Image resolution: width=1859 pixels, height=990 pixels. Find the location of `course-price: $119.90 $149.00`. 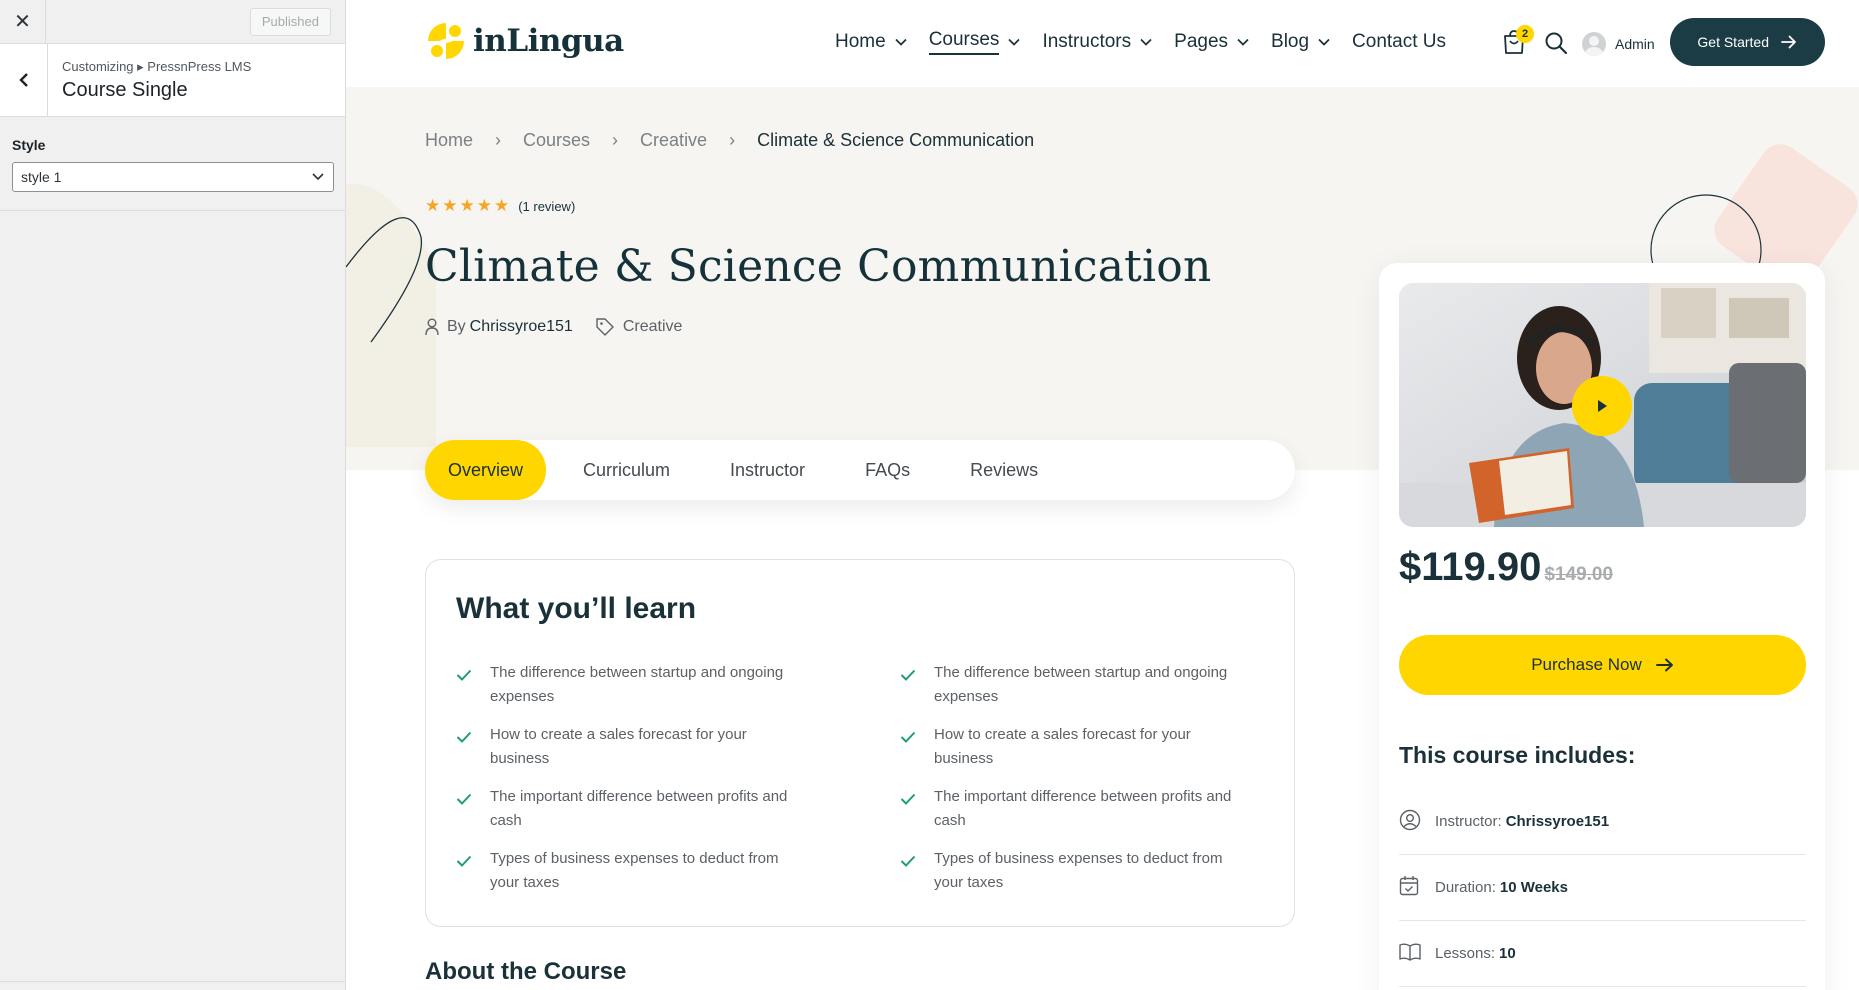

course-price: $119.90 $149.00 is located at coordinates (1506, 567).